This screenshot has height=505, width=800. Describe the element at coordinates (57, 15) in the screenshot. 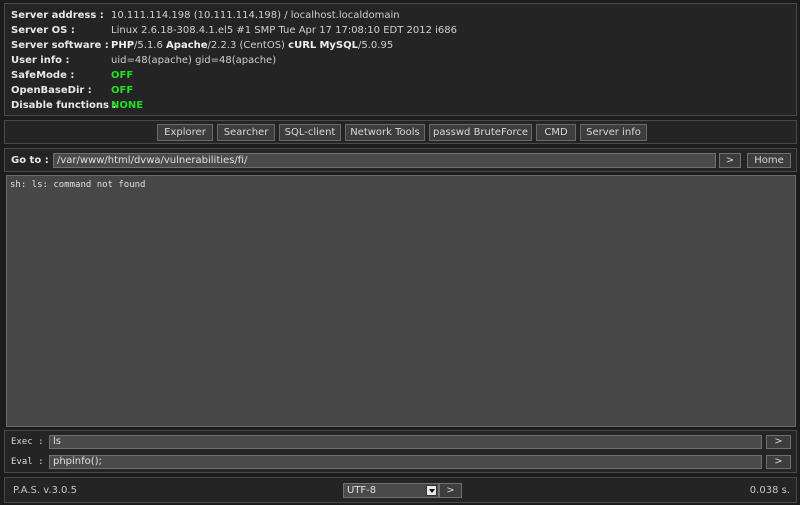

I see `server-address-label: Server address :` at that location.